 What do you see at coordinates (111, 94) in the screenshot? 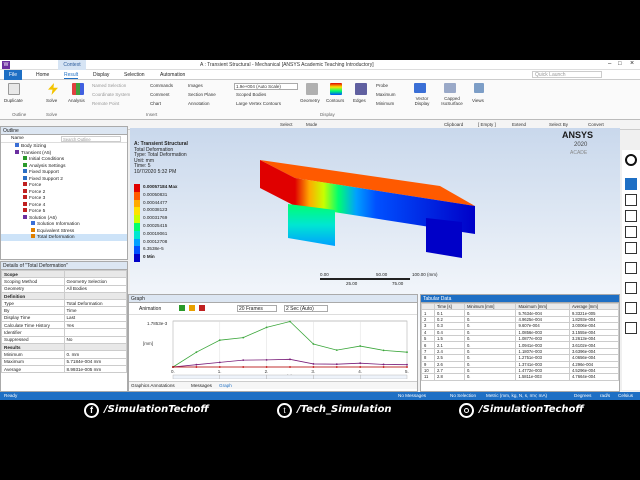
I see `coordinate-system-button: Coordinate System` at bounding box center [111, 94].